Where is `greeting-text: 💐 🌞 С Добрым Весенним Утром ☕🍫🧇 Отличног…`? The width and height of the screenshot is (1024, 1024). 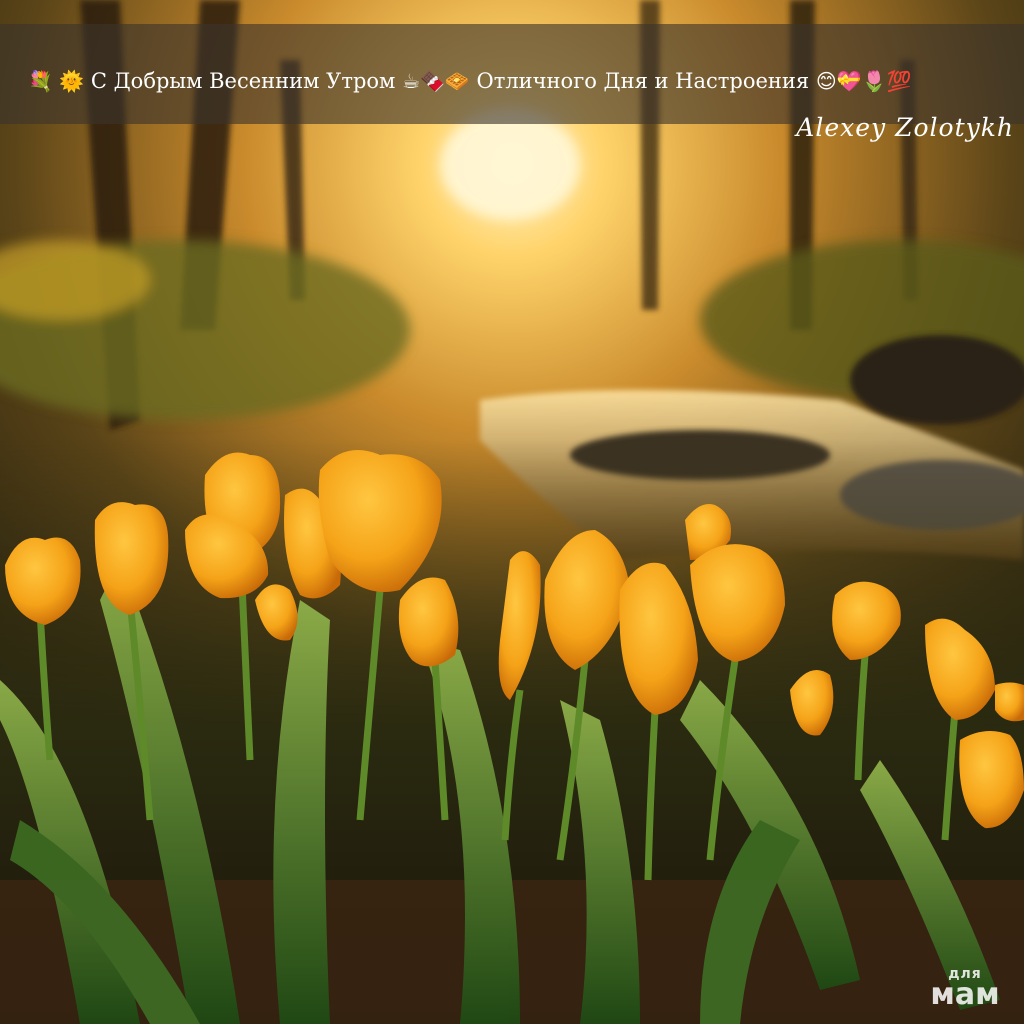
greeting-text: 💐 🌞 С Добрым Весенним Утром ☕🍫🧇 Отличног… is located at coordinates (518, 81).